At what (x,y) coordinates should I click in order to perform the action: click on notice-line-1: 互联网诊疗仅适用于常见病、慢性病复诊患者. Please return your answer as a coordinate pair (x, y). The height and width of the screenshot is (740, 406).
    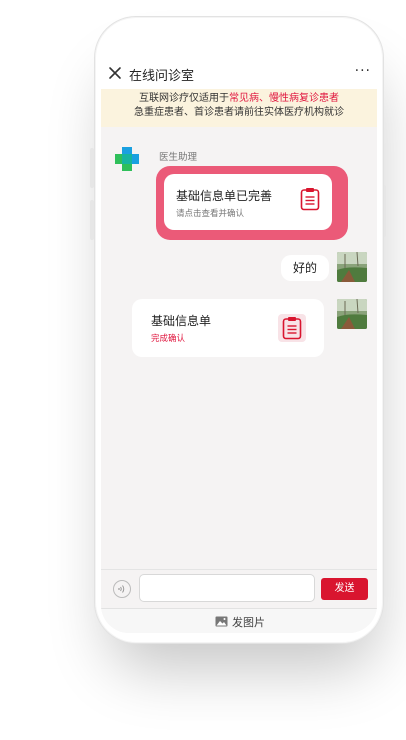
    Looking at the image, I should click on (239, 99).